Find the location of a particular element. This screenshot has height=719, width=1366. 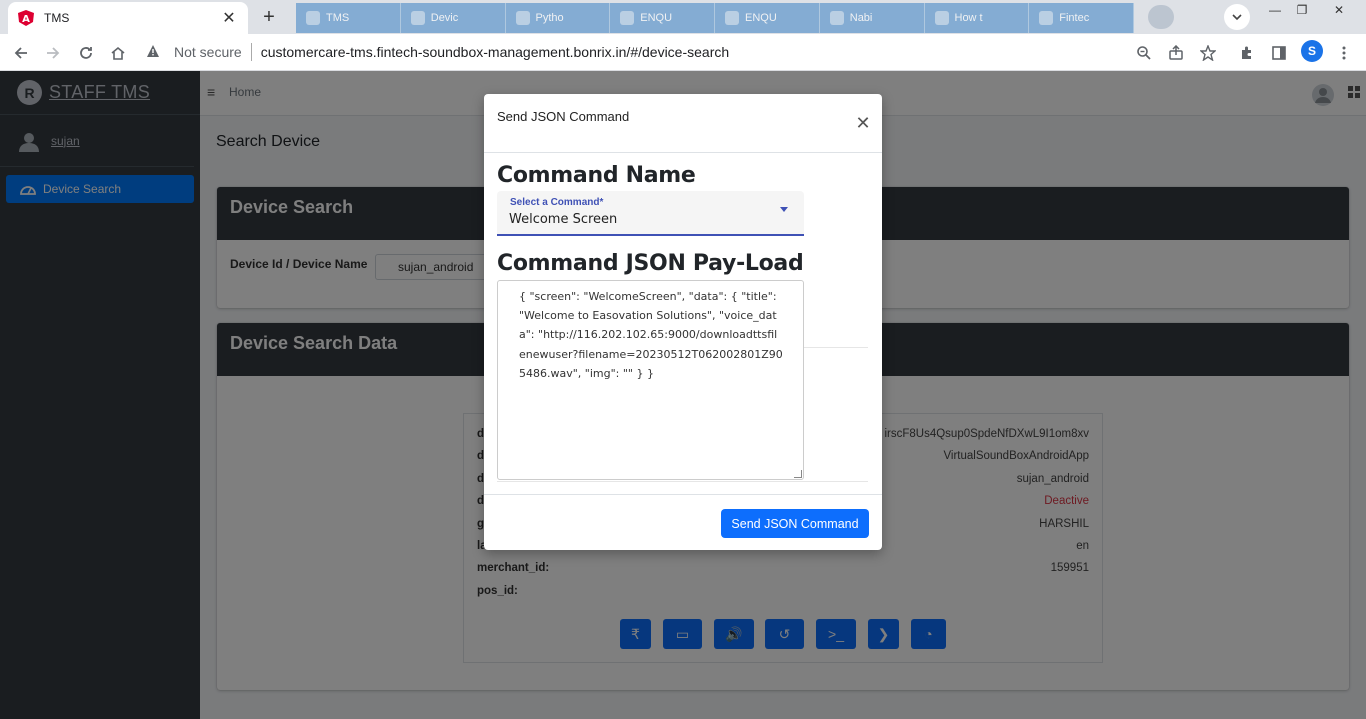

svg-text: A is located at coordinates (26, 19).